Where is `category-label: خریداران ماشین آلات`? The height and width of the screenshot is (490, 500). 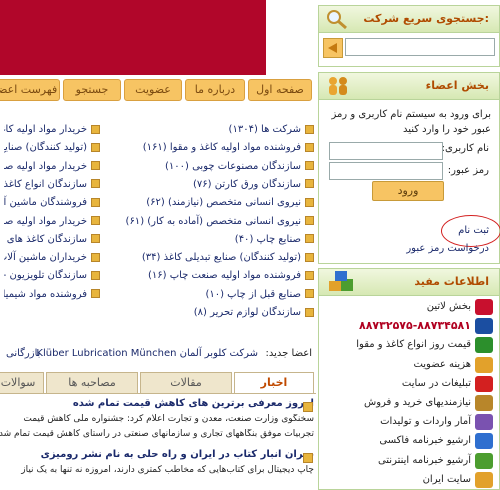
category-label: خریداران ماشین آلات is located at coordinates (45, 258).